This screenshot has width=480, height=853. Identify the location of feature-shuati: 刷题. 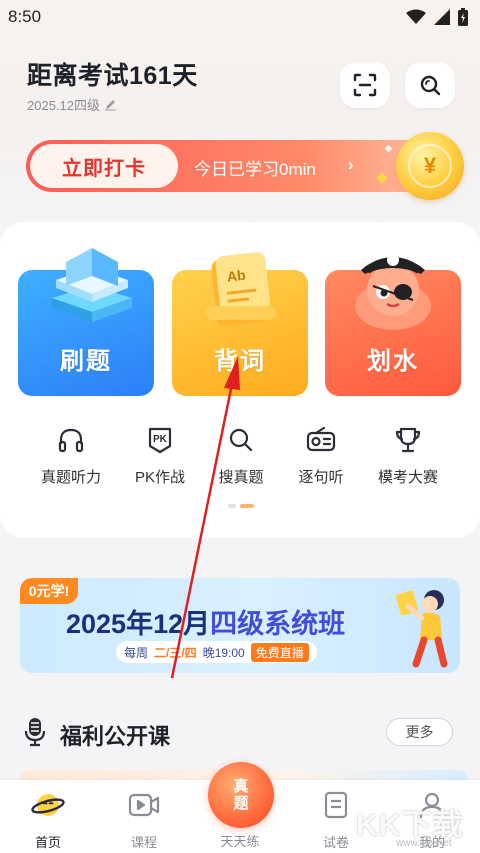
(86, 322).